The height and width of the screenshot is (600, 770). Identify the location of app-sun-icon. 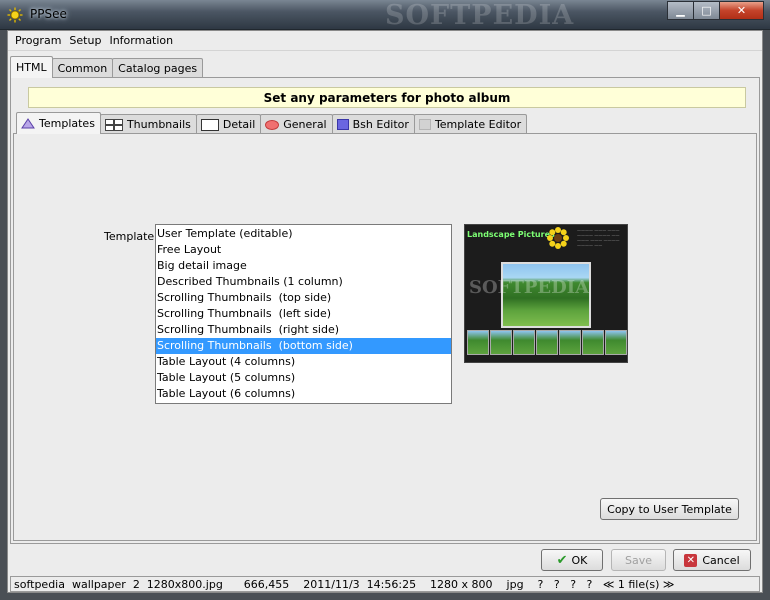
(15, 15).